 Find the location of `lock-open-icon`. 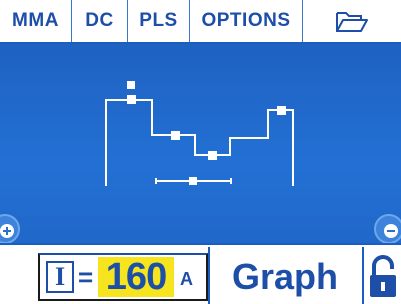

lock-open-icon is located at coordinates (383, 277).